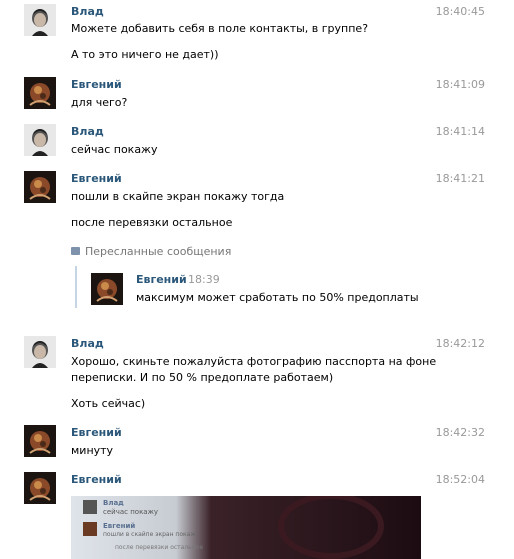 The width and height of the screenshot is (514, 559). Describe the element at coordinates (445, 432) in the screenshot. I see `message-time: 18:42:32` at that location.